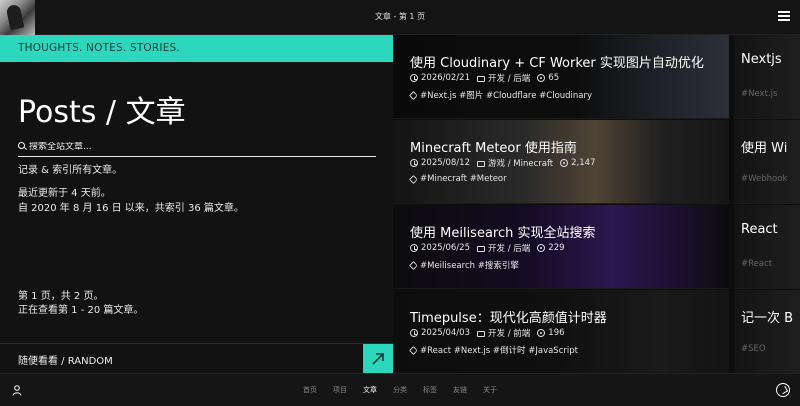 This screenshot has height=406, width=800. Describe the element at coordinates (556, 333) in the screenshot. I see `post-views: 196` at that location.